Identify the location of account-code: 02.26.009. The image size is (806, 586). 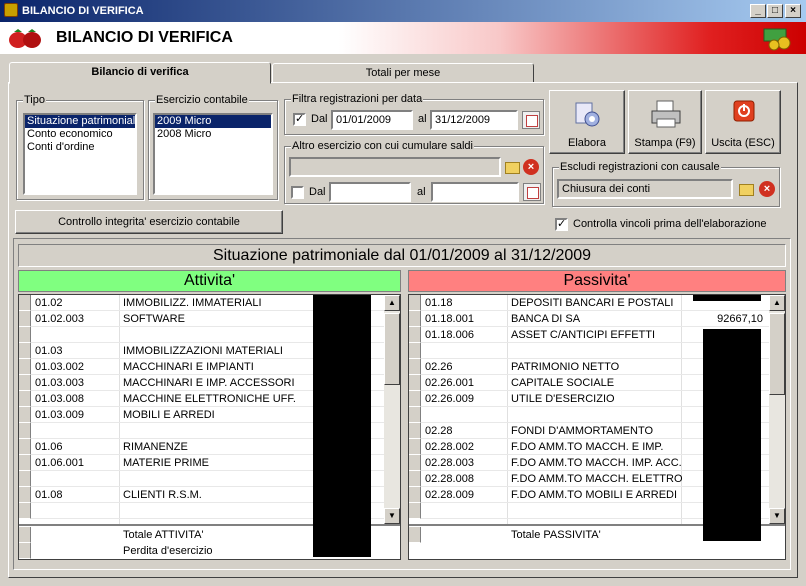
(449, 399).